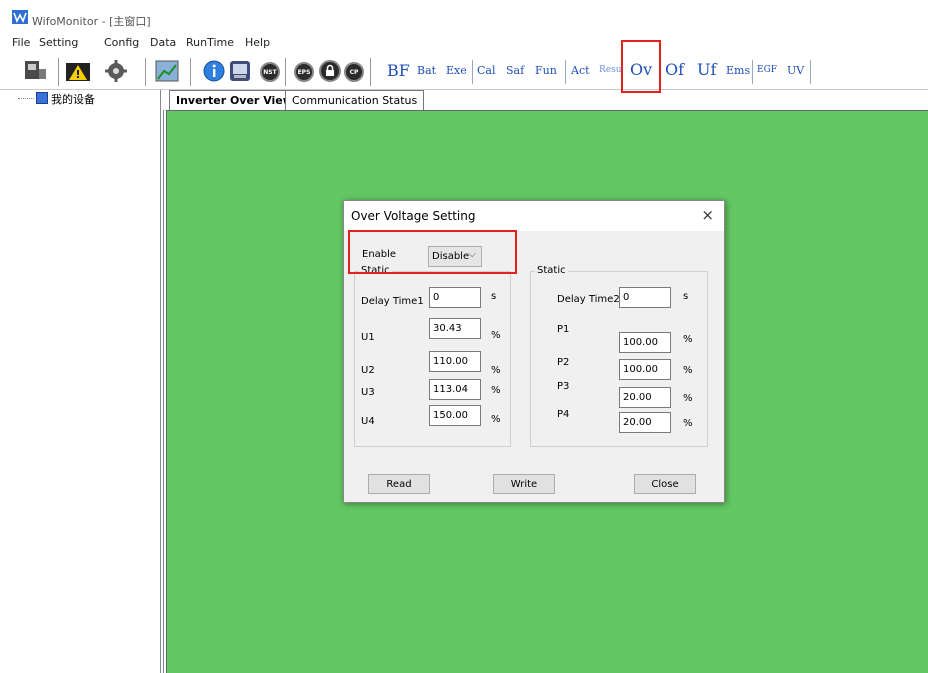 This screenshot has width=928, height=673. What do you see at coordinates (456, 70) in the screenshot?
I see `exe-button: Exe` at bounding box center [456, 70].